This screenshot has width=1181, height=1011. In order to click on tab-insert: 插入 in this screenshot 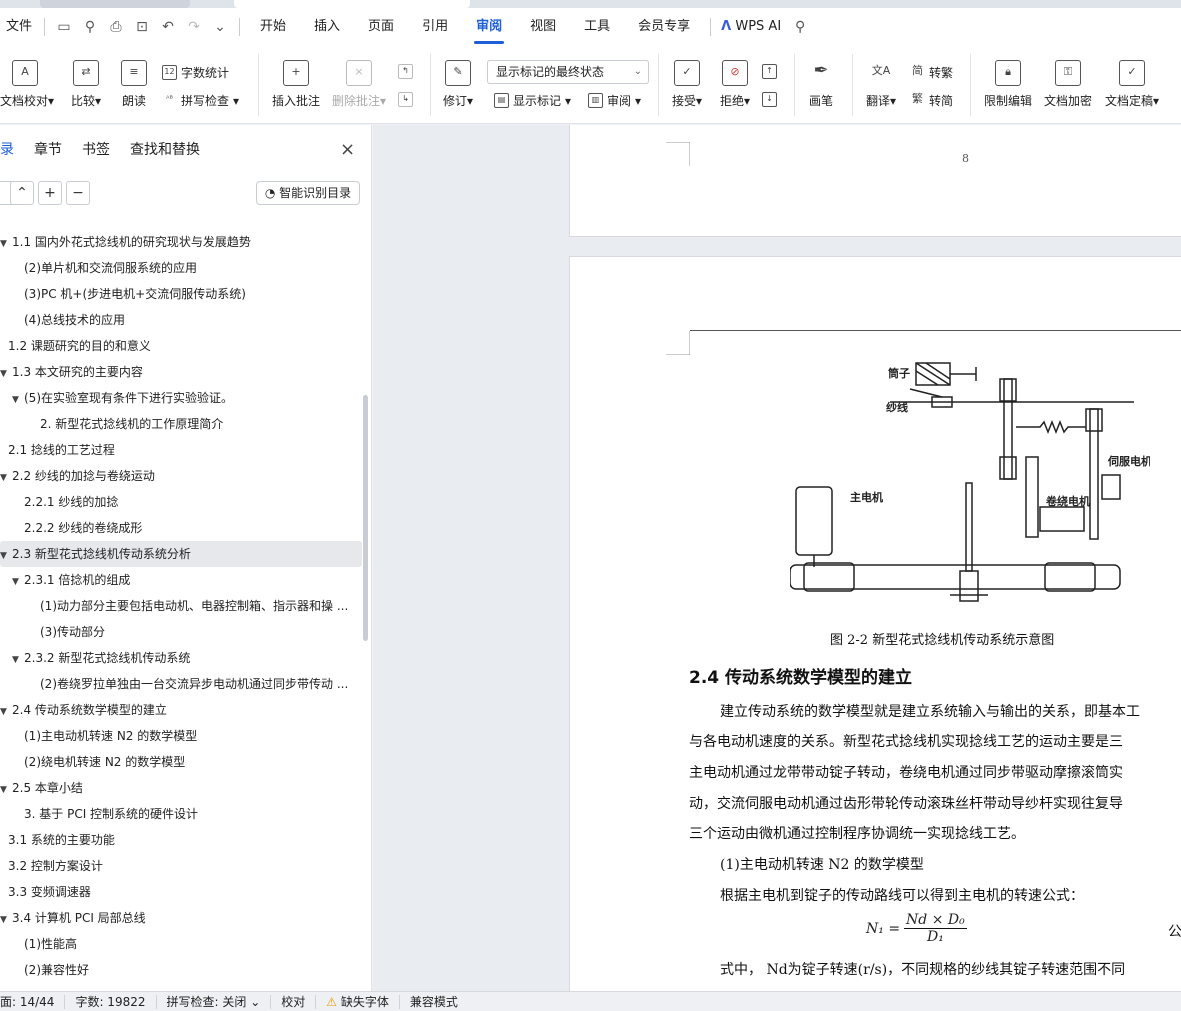, I will do `click(327, 27)`.